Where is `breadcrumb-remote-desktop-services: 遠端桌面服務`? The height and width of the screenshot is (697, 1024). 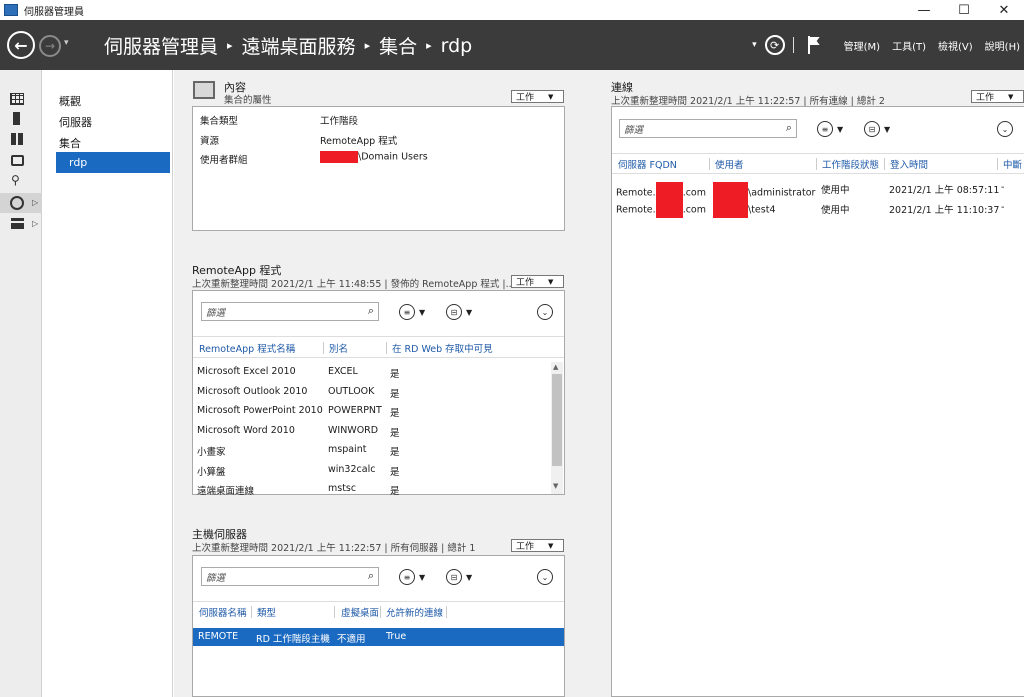
breadcrumb-remote-desktop-services: 遠端桌面服務 is located at coordinates (299, 45).